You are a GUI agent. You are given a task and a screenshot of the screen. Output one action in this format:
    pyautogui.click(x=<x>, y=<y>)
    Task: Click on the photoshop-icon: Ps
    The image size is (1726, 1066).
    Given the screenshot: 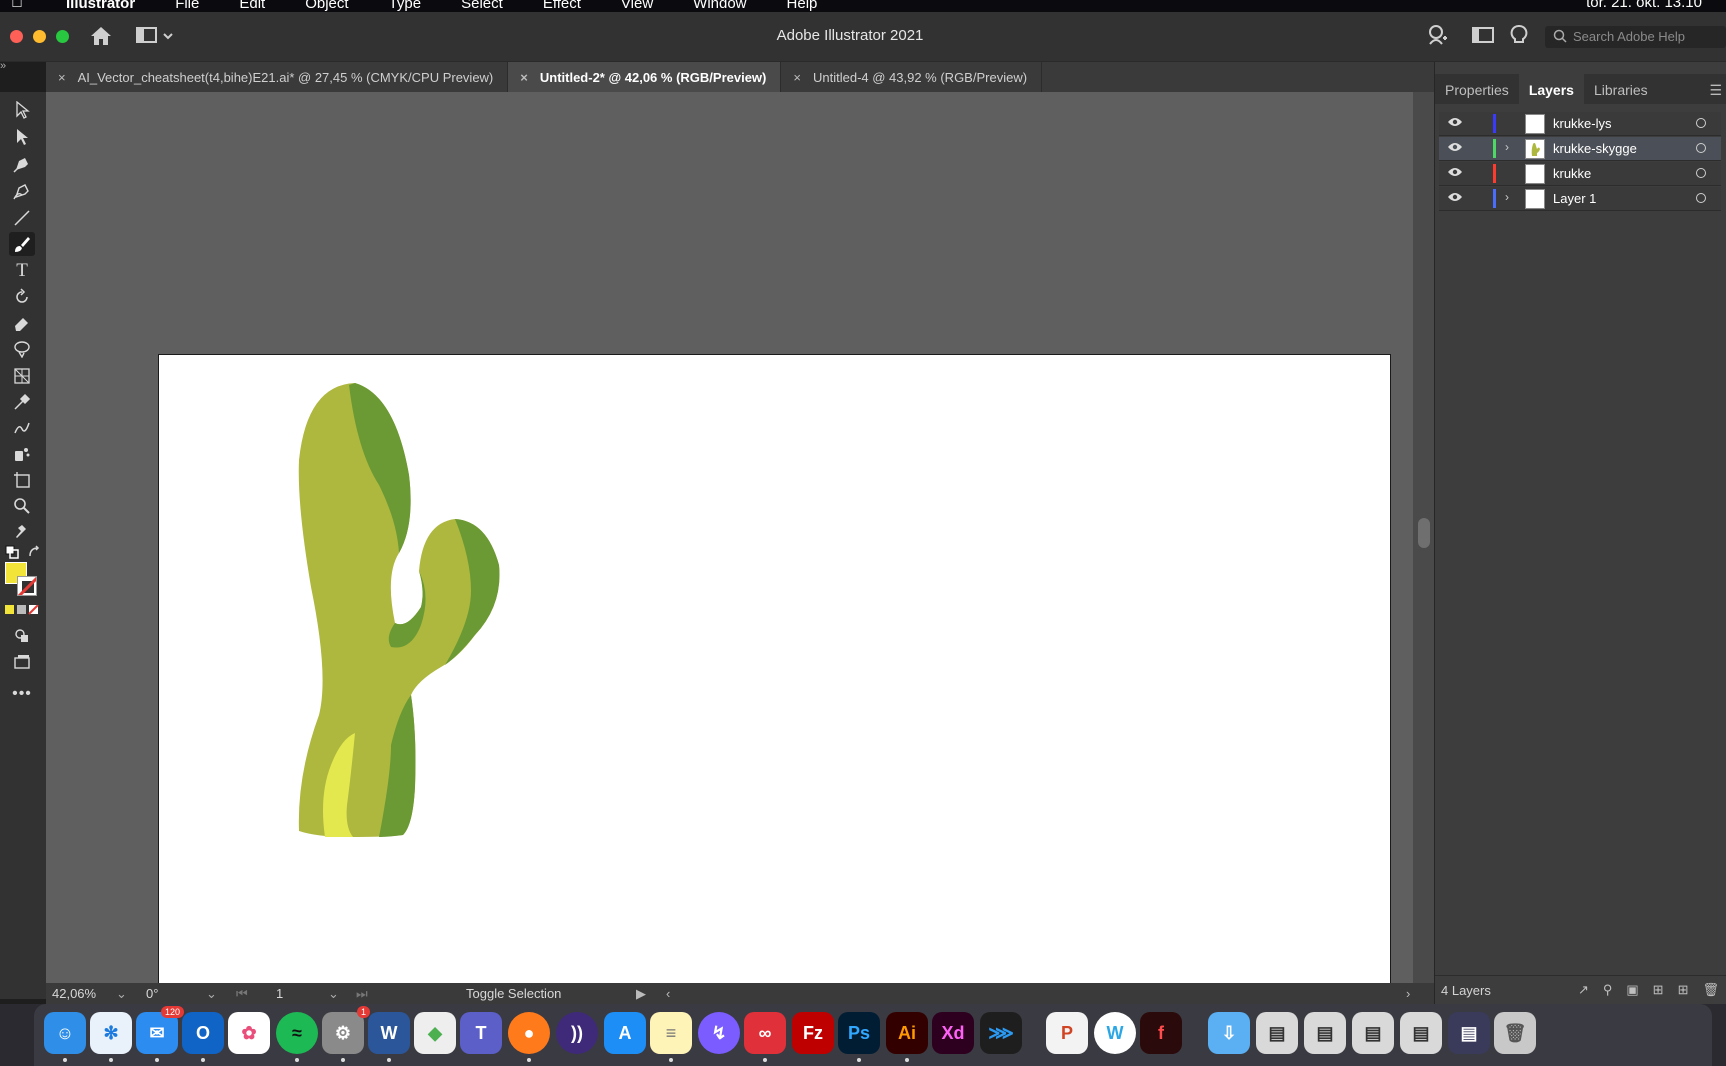 What is the action you would take?
    pyautogui.click(x=859, y=1037)
    